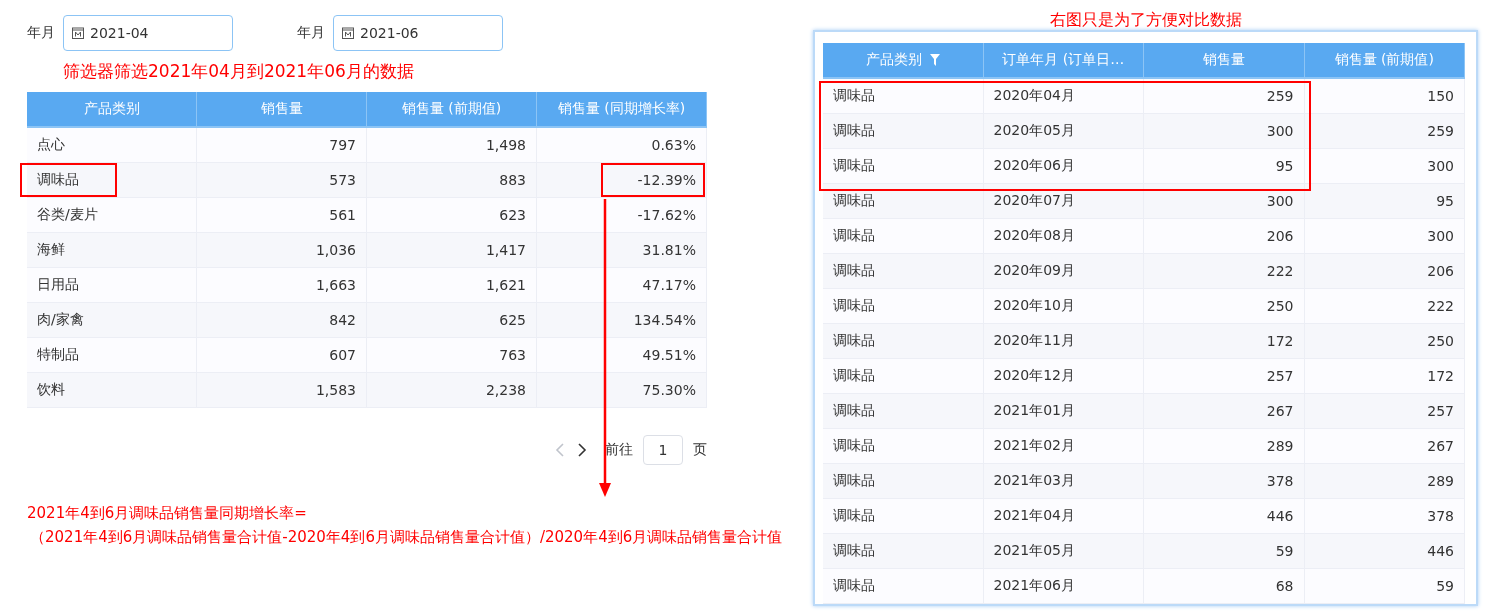  What do you see at coordinates (1224, 341) in the screenshot?
I see `table-cell: 172` at bounding box center [1224, 341].